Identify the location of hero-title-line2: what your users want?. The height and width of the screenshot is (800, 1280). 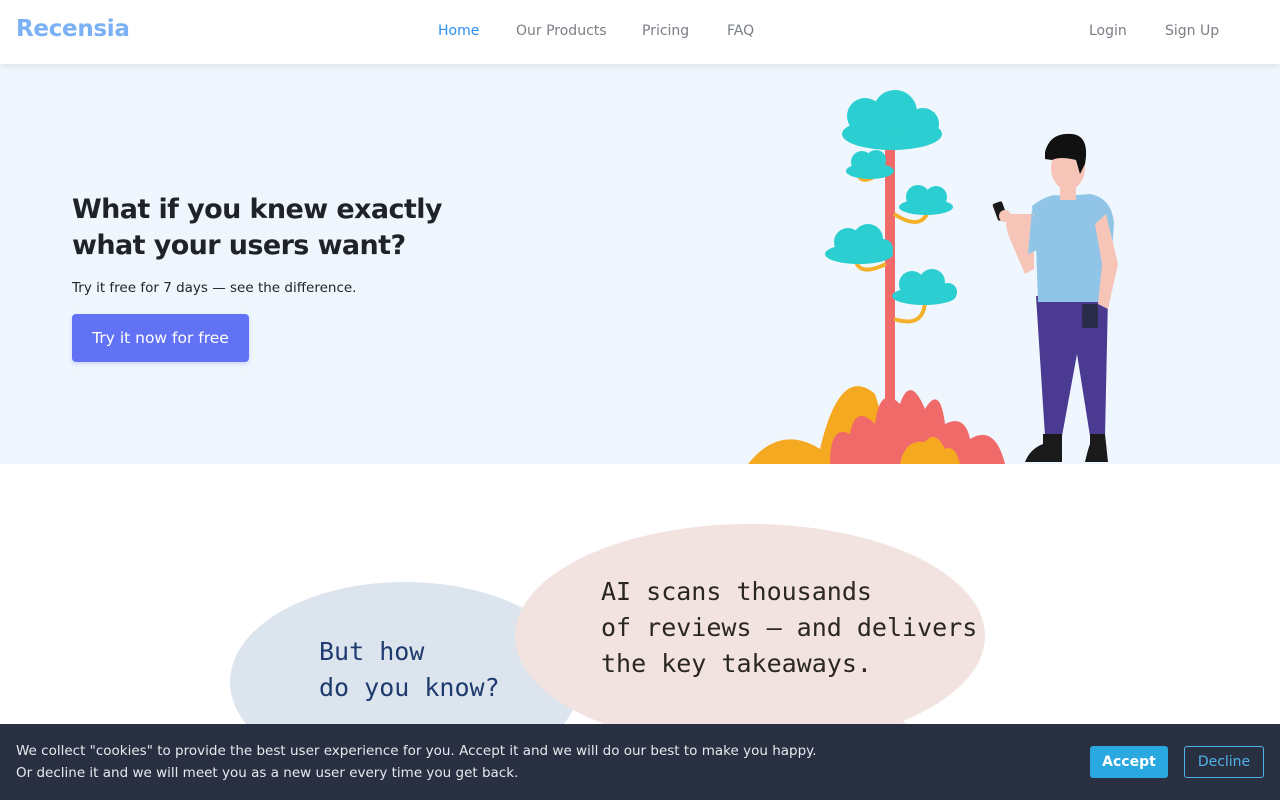
(239, 245).